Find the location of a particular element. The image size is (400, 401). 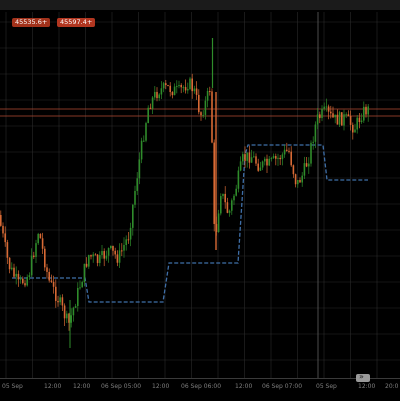

scroll-to-latest-button: » is located at coordinates (363, 377).